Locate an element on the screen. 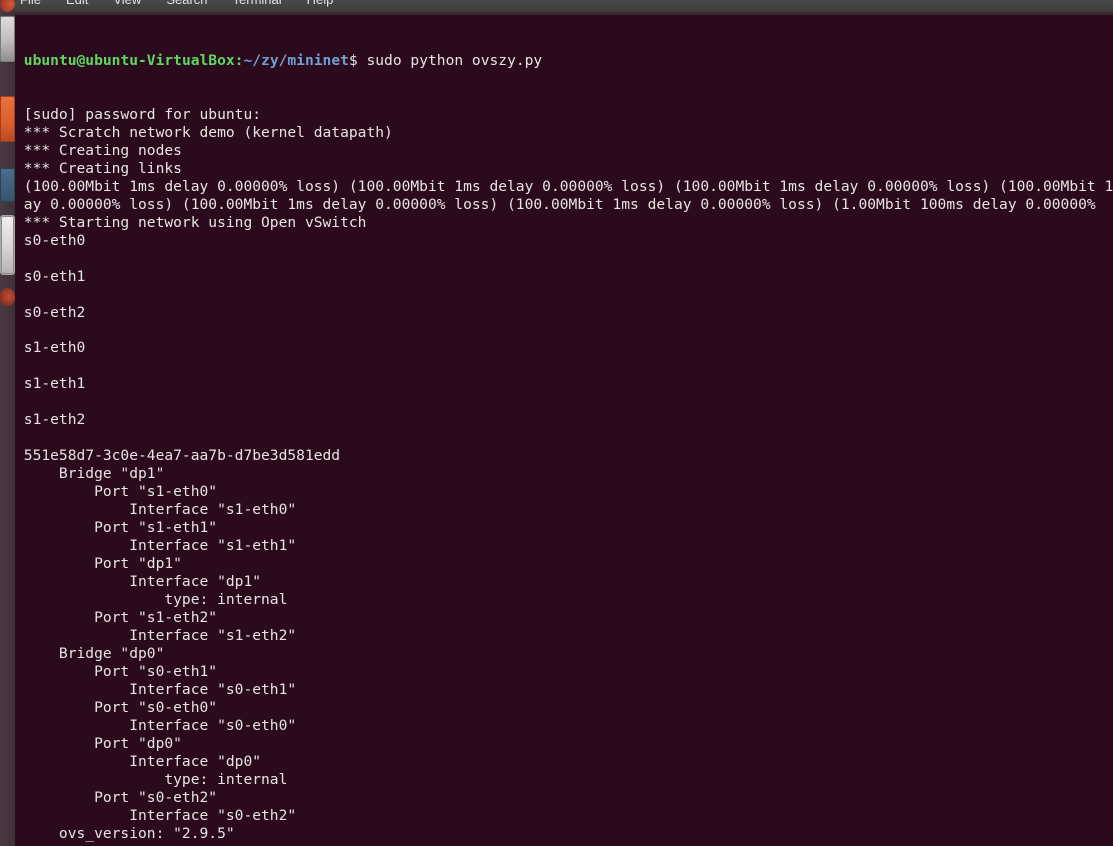 This screenshot has width=1113, height=846. menu-bar: File Edit View Search Terminal Help is located at coordinates (564, 6).